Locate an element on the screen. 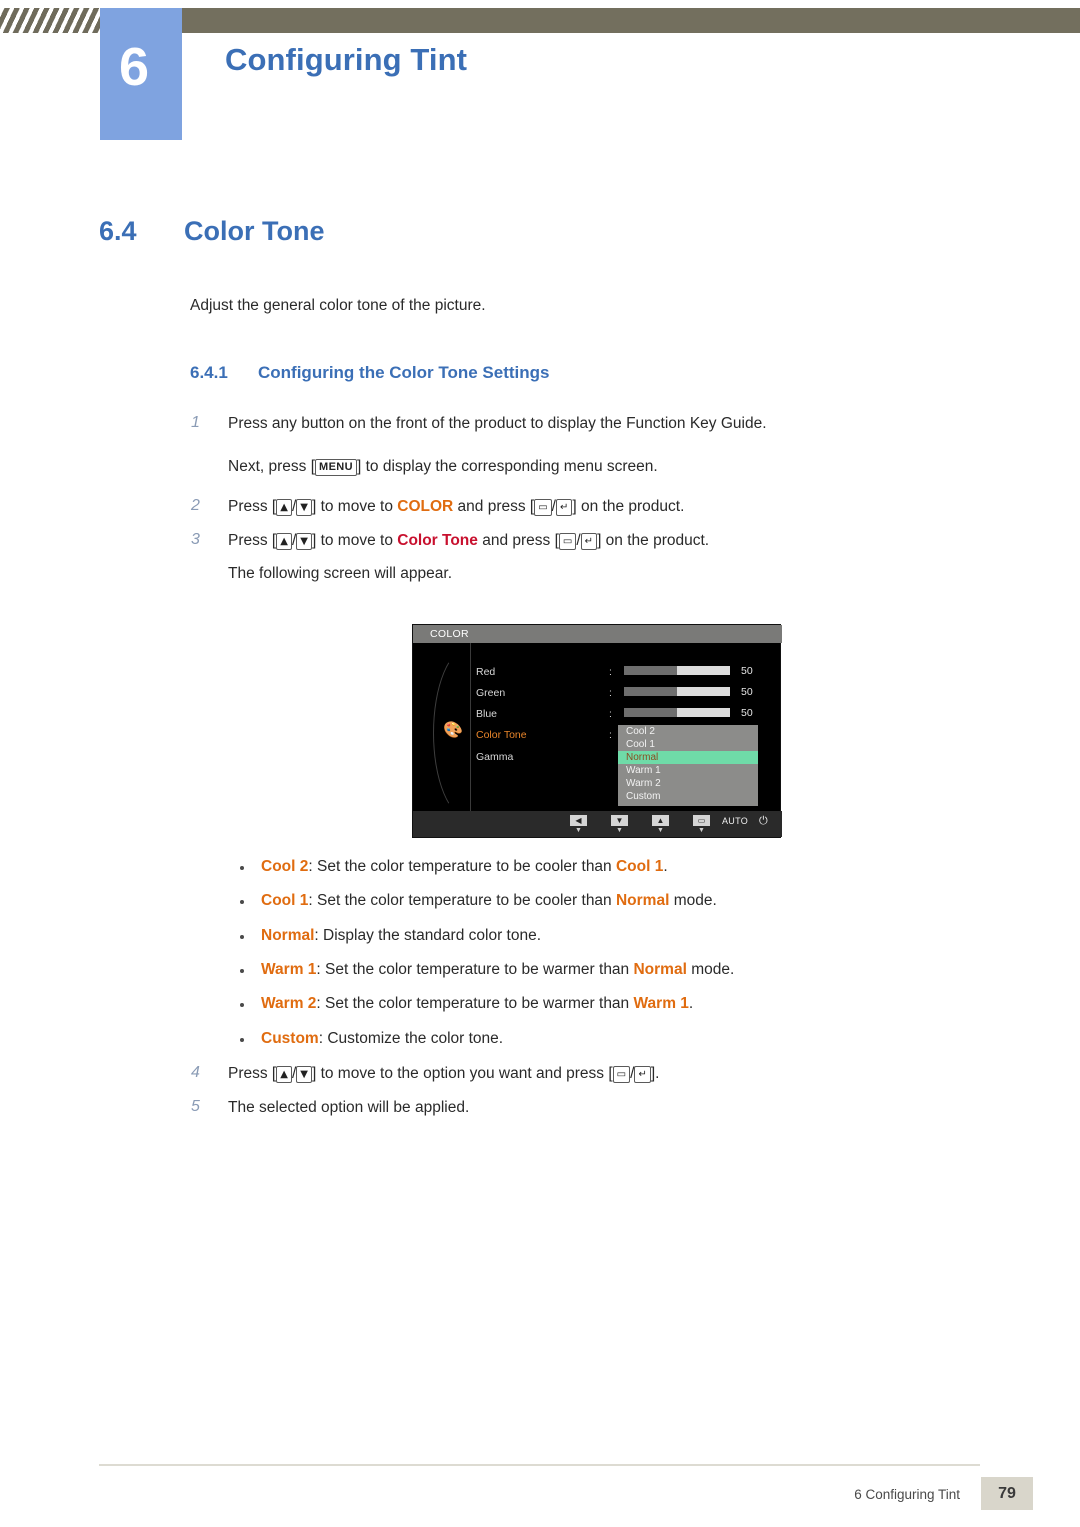  bullet-text-a: Customize the color tone. is located at coordinates (415, 1038).